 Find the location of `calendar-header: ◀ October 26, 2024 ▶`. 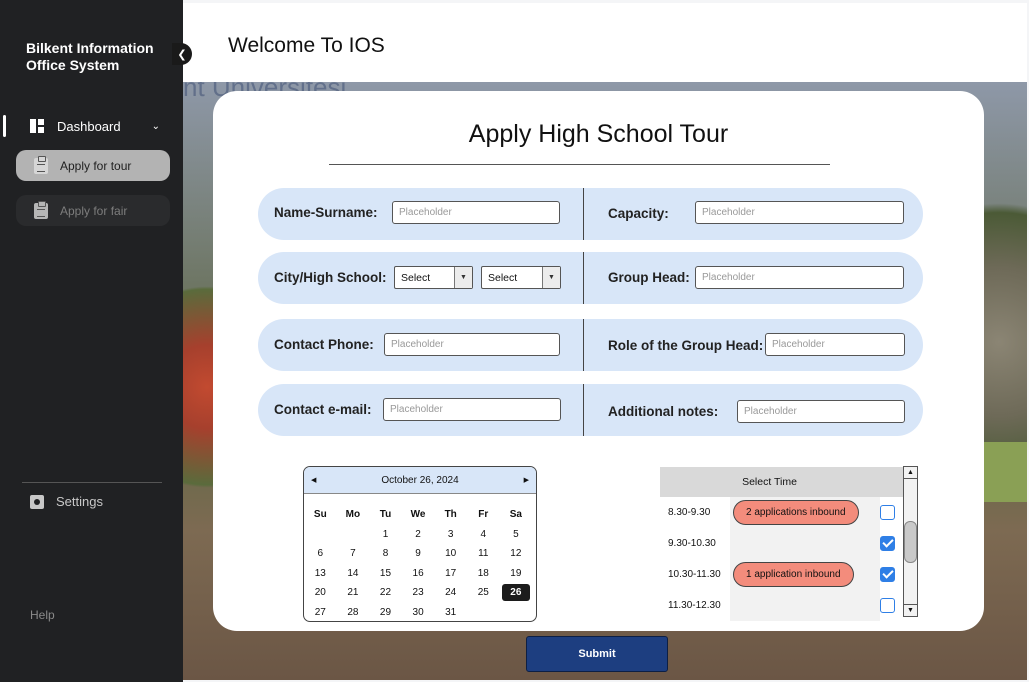

calendar-header: ◀ October 26, 2024 ▶ is located at coordinates (420, 480).